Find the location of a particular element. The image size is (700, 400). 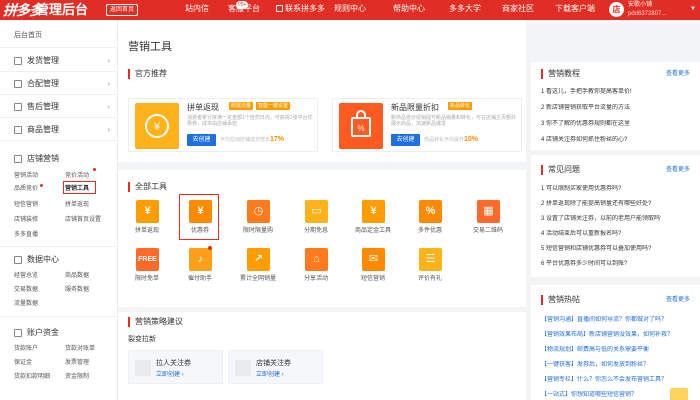

free-icon: FREE is located at coordinates (147, 259).